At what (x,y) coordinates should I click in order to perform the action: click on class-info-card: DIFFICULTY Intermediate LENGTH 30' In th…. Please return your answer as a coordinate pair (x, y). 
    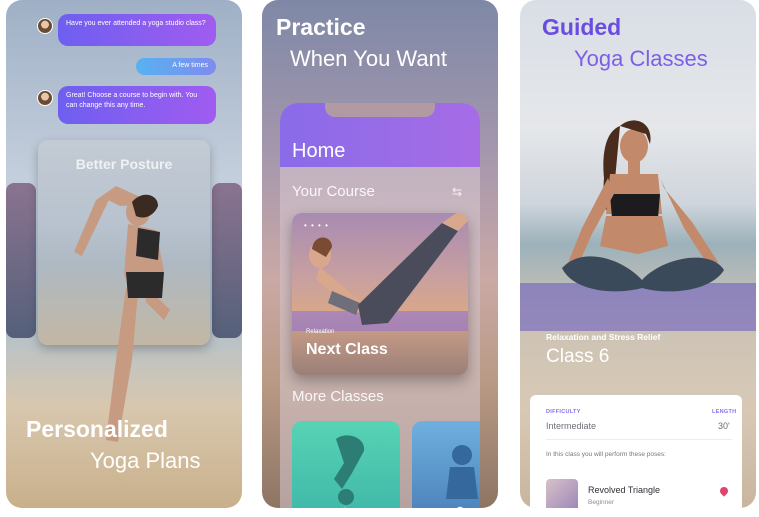
    Looking at the image, I should click on (636, 451).